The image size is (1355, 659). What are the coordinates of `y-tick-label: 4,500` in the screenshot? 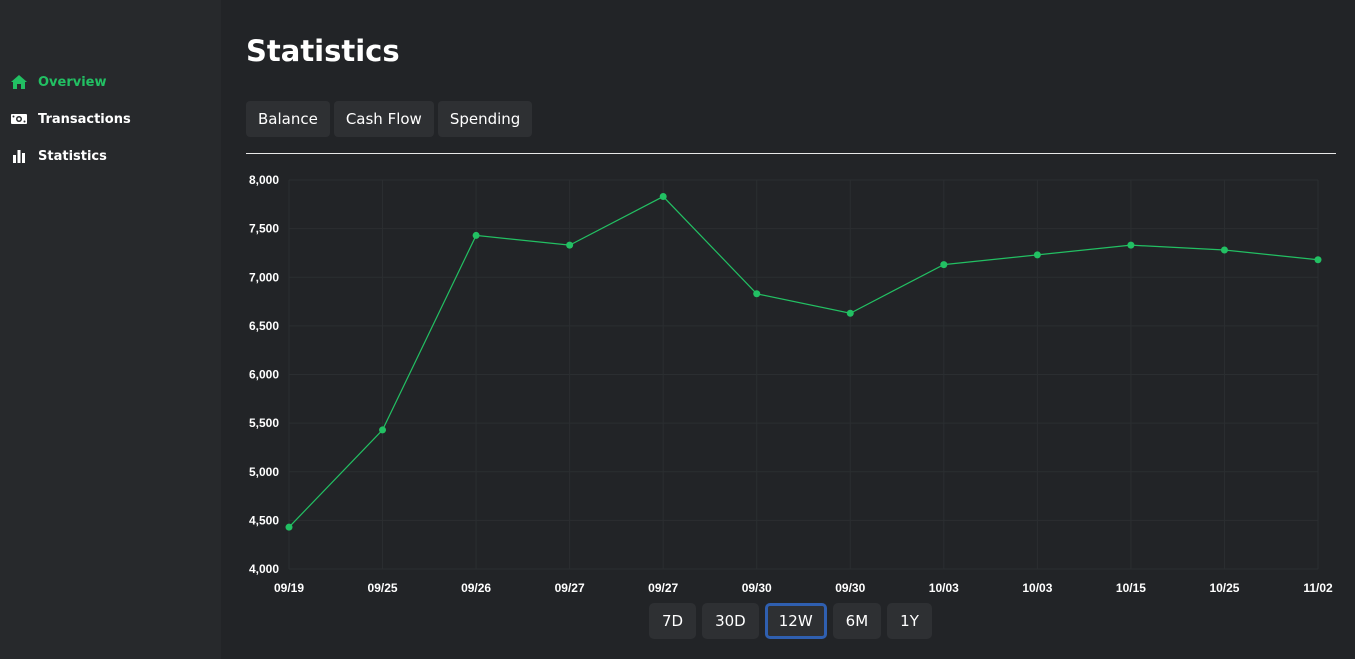 It's located at (264, 520).